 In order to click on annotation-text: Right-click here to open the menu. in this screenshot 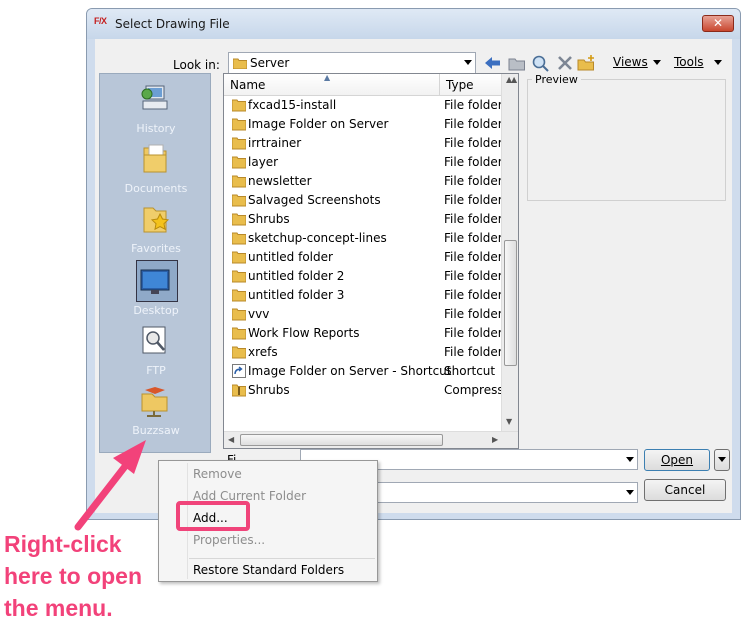, I will do `click(84, 576)`.